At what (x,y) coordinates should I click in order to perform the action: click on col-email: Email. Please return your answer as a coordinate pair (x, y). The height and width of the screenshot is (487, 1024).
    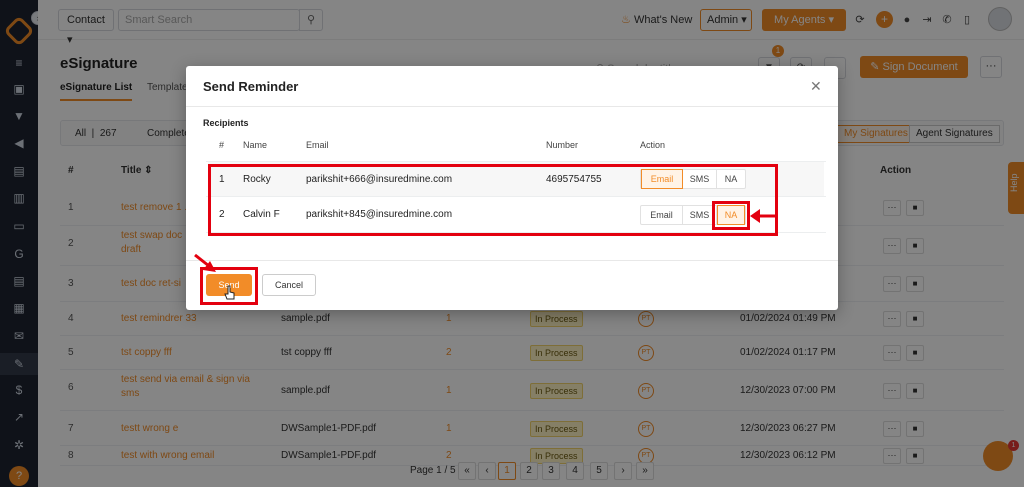
    Looking at the image, I should click on (317, 145).